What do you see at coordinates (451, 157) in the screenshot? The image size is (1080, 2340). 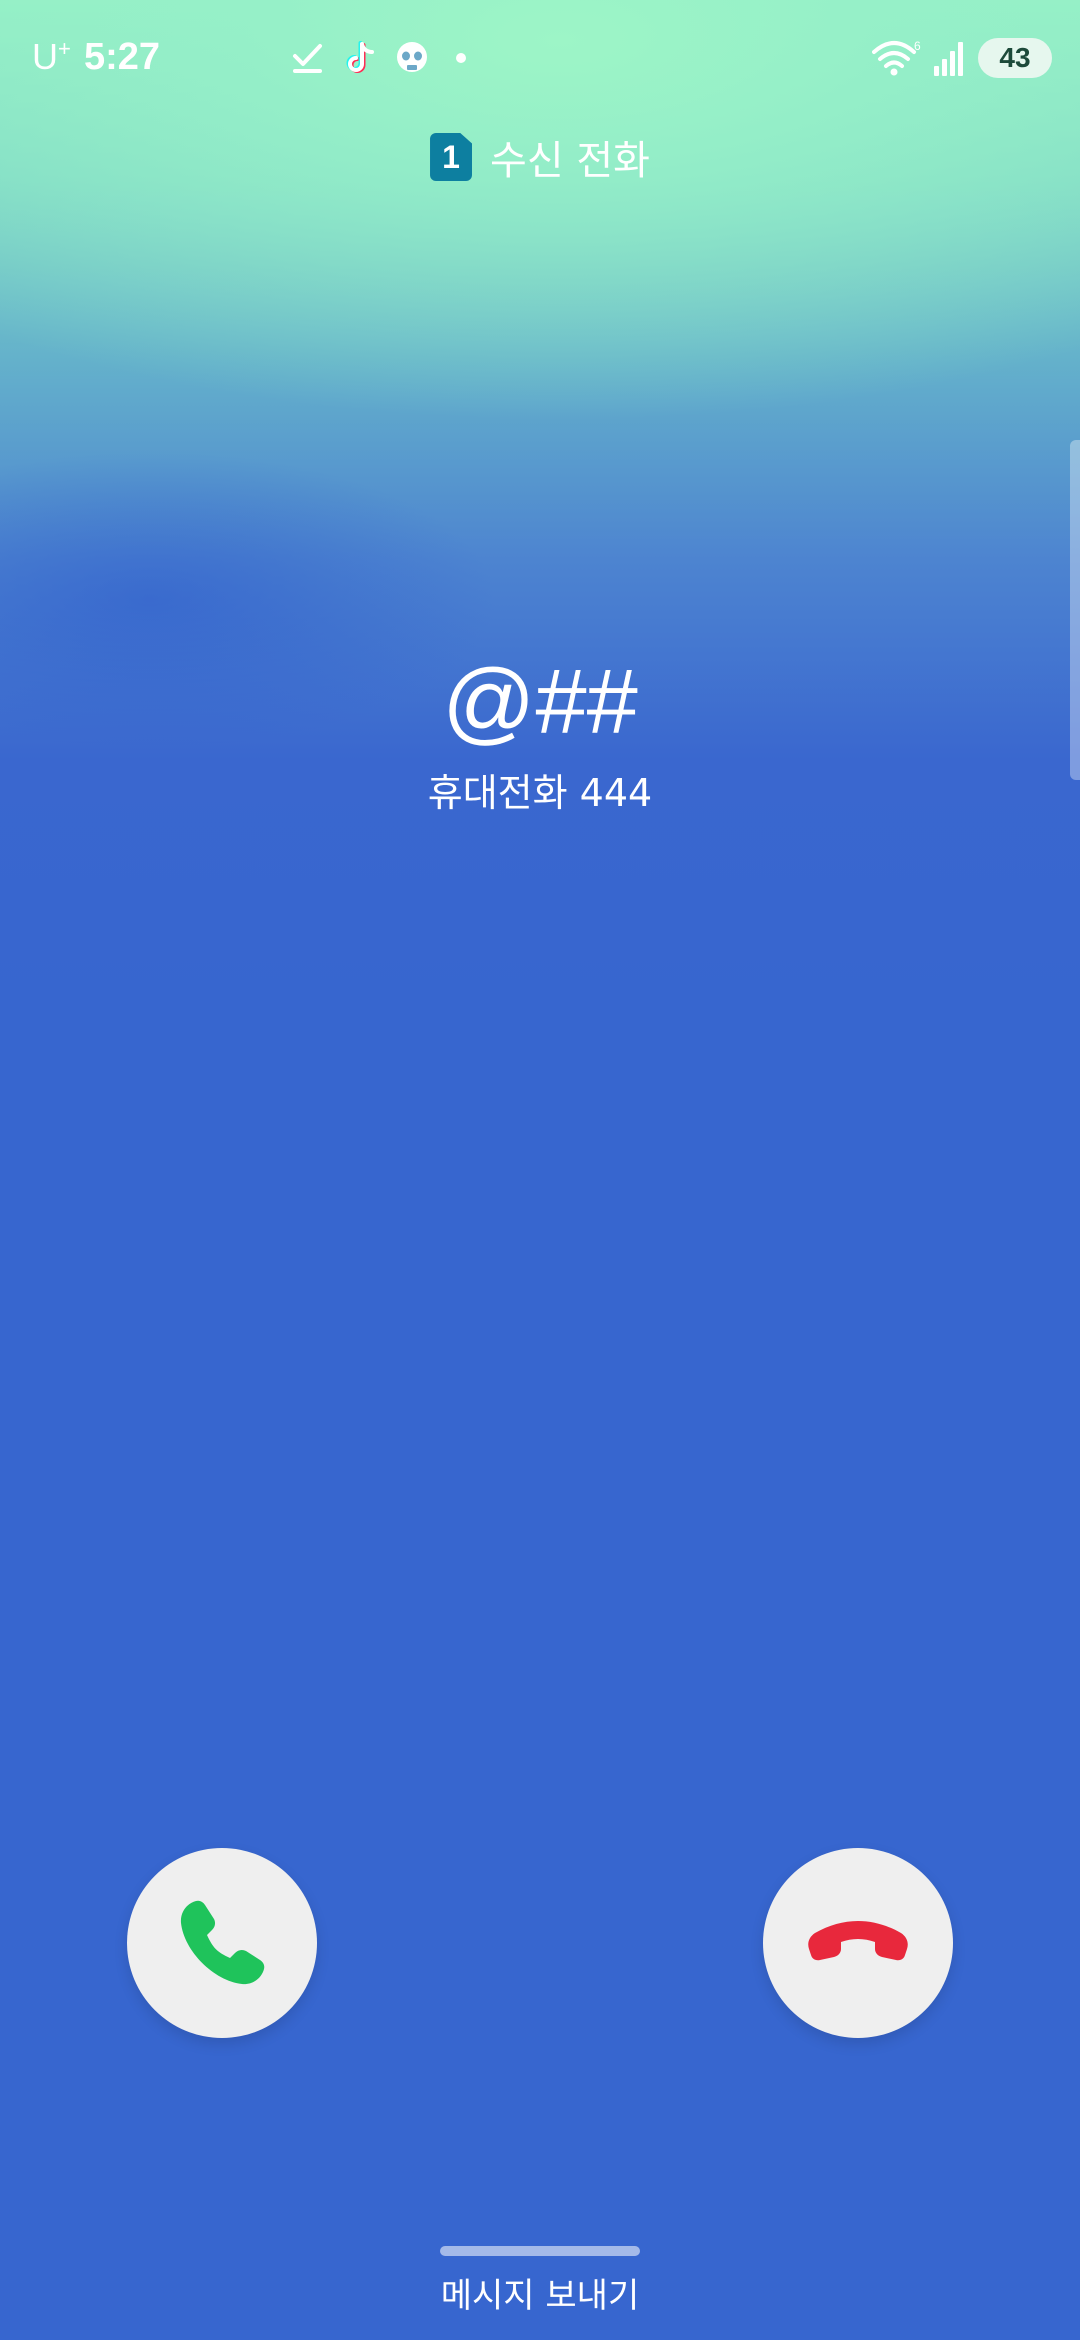 I see `sim-badge: 1` at bounding box center [451, 157].